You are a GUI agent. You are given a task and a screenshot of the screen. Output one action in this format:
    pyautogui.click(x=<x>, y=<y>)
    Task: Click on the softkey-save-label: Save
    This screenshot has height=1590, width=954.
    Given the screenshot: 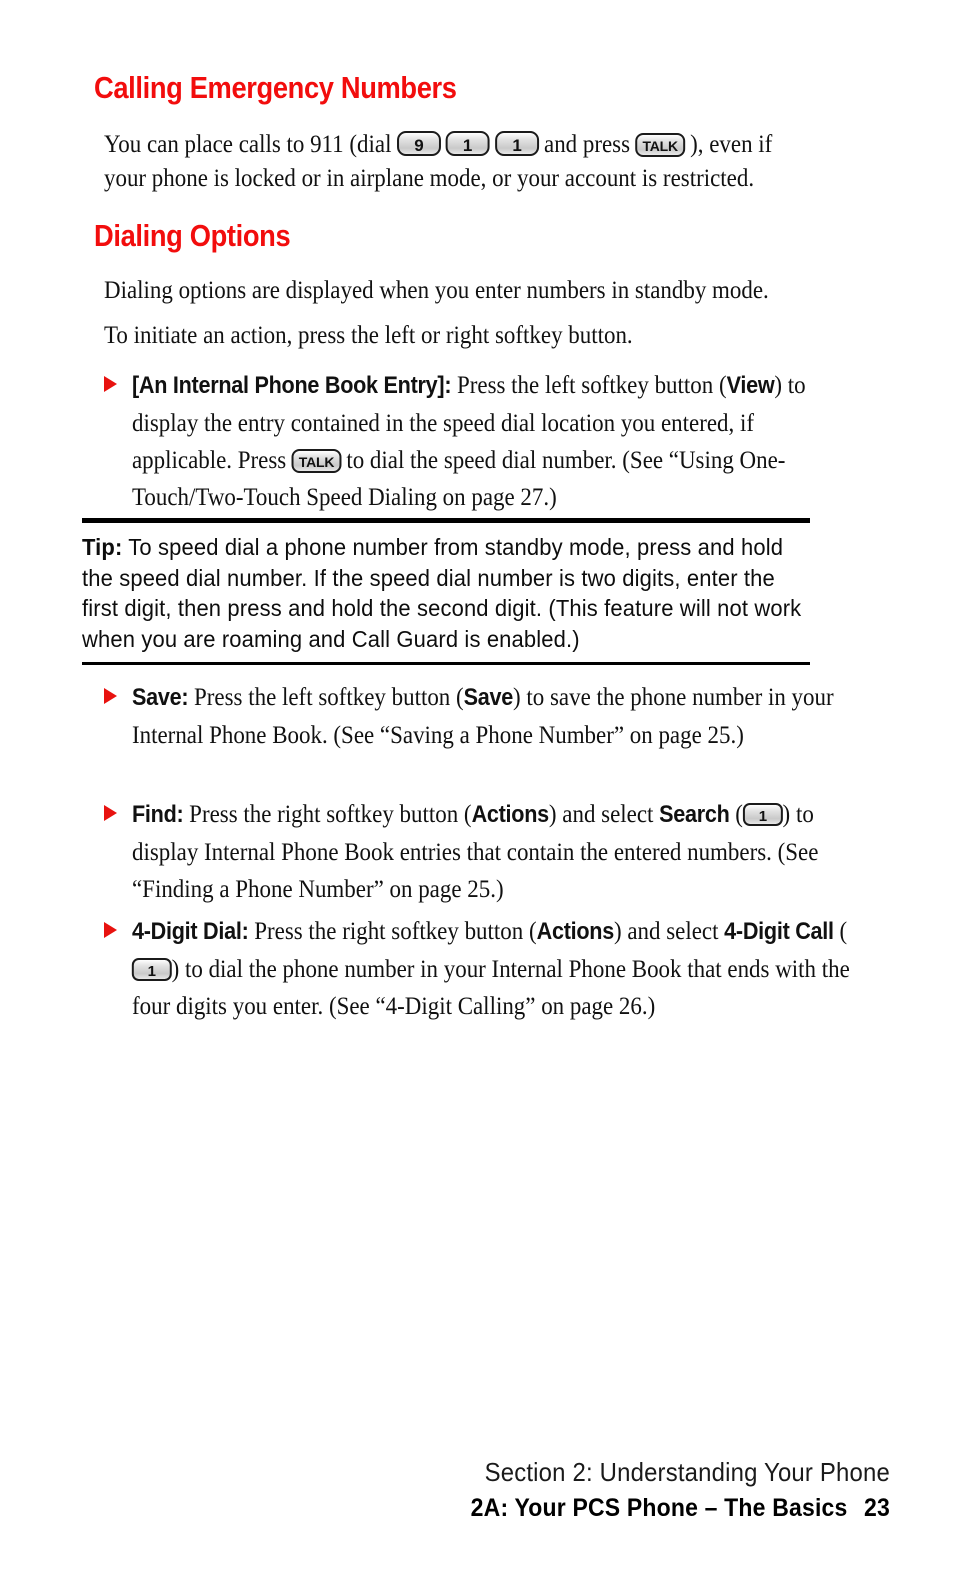 What is the action you would take?
    pyautogui.click(x=488, y=697)
    